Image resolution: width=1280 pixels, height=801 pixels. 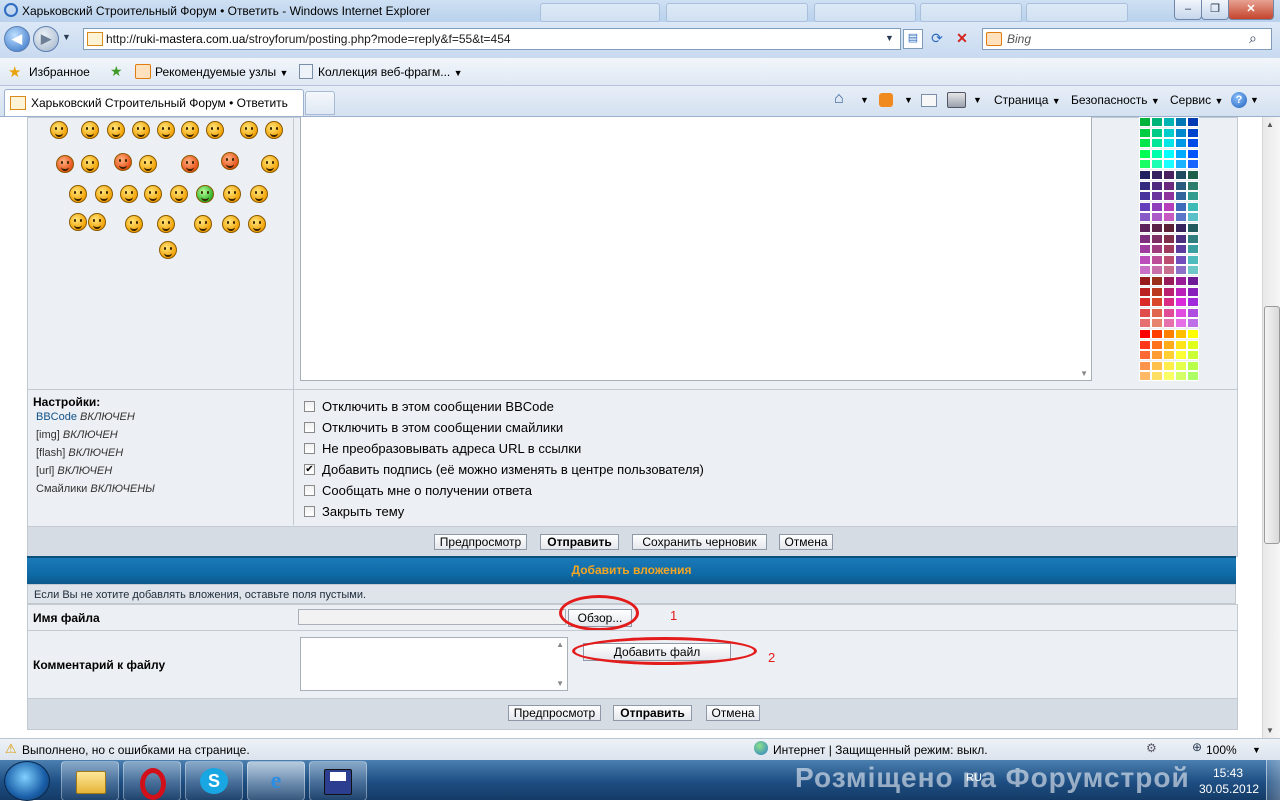 What do you see at coordinates (432, 617) in the screenshot?
I see `filename-input` at bounding box center [432, 617].